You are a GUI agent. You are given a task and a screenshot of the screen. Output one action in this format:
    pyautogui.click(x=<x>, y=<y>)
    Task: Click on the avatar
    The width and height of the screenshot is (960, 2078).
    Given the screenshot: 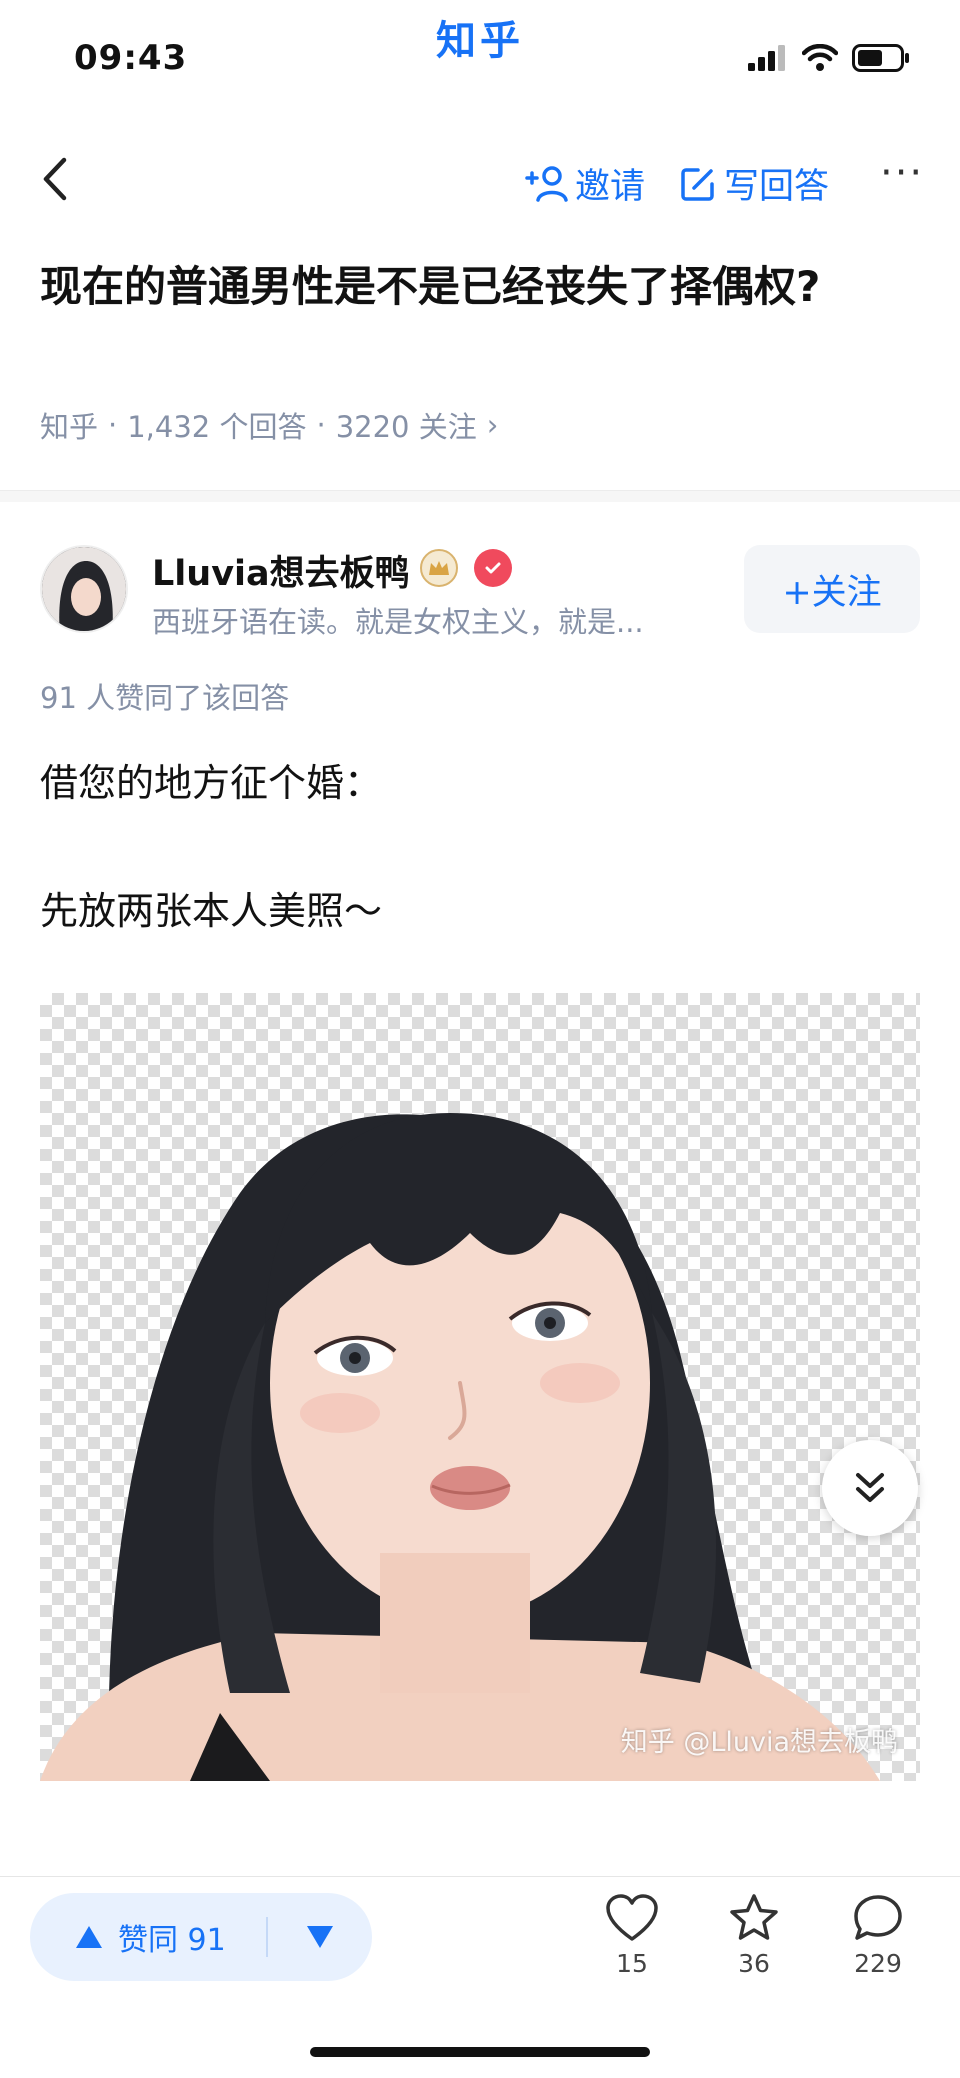 What is the action you would take?
    pyautogui.click(x=84, y=589)
    